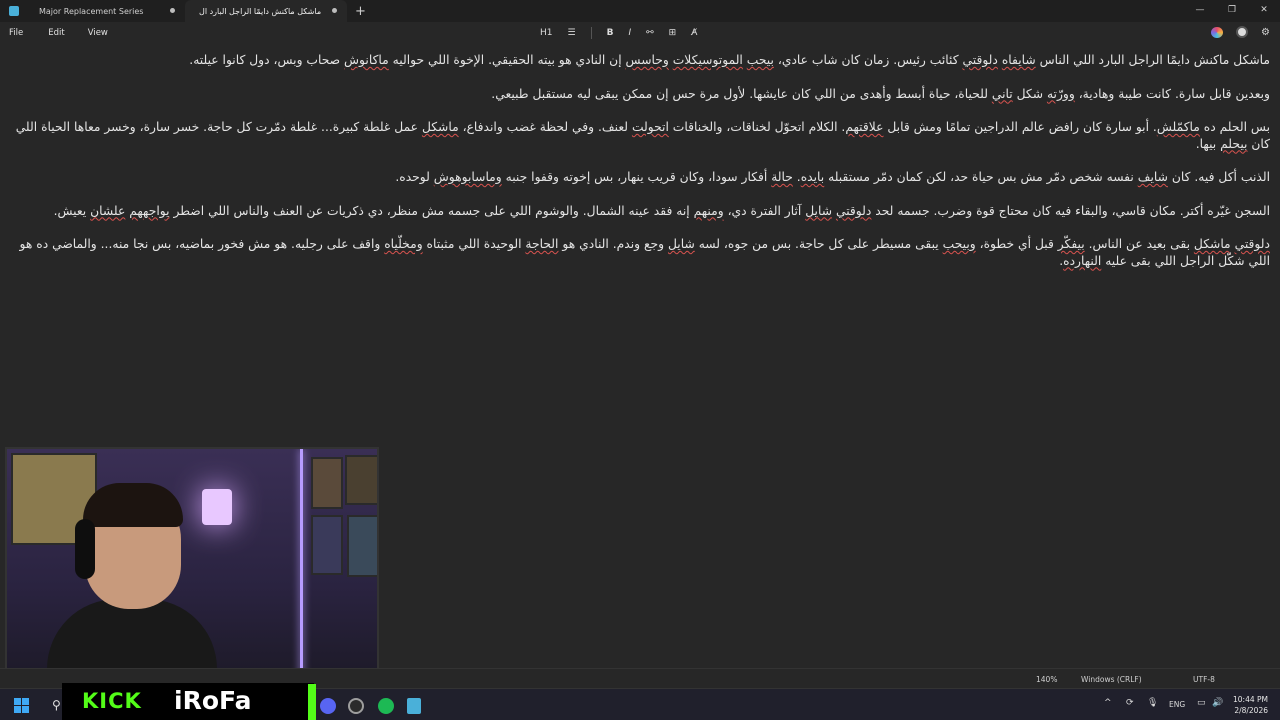 The height and width of the screenshot is (720, 1280). What do you see at coordinates (1018, 60) in the screenshot?
I see `spellcheck-flagged-word: شايفاه` at bounding box center [1018, 60].